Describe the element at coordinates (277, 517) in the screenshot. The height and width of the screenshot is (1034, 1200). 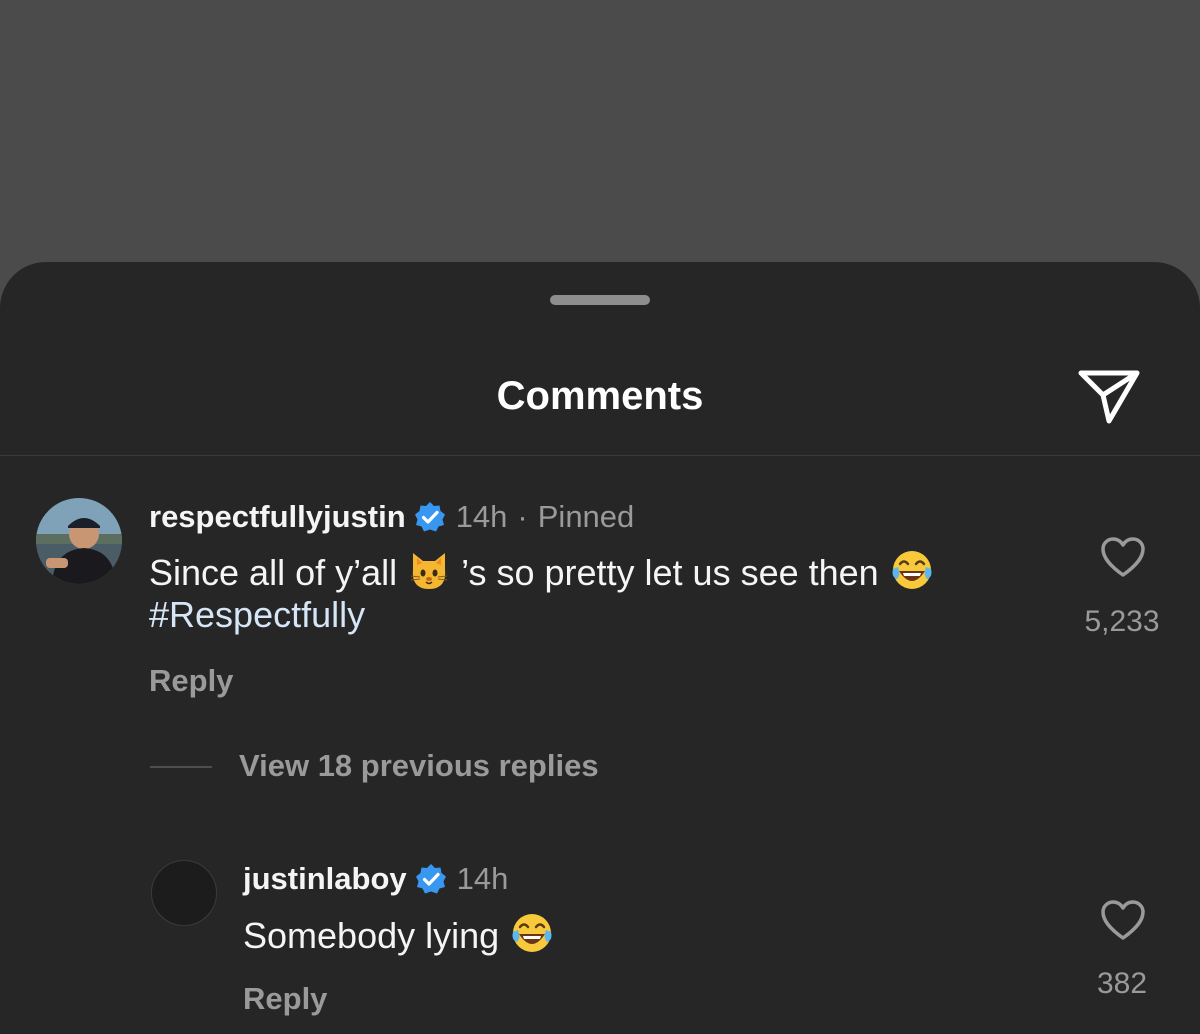
I see `comment-username: respectfullyjustin` at that location.